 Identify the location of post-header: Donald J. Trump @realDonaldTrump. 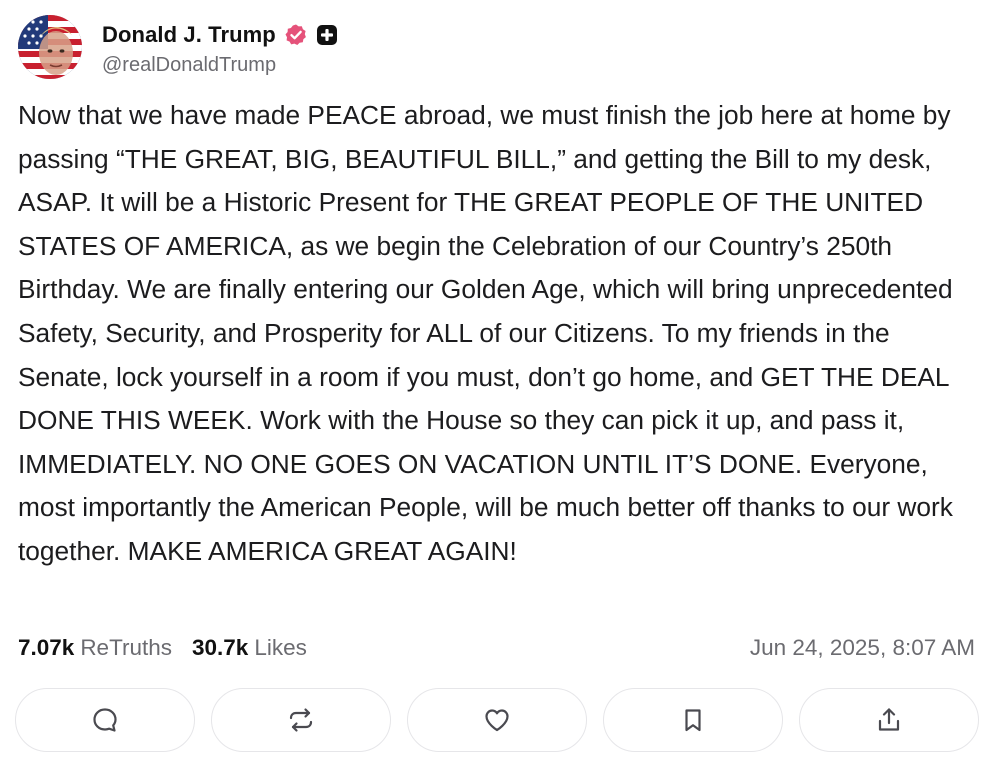
(178, 47).